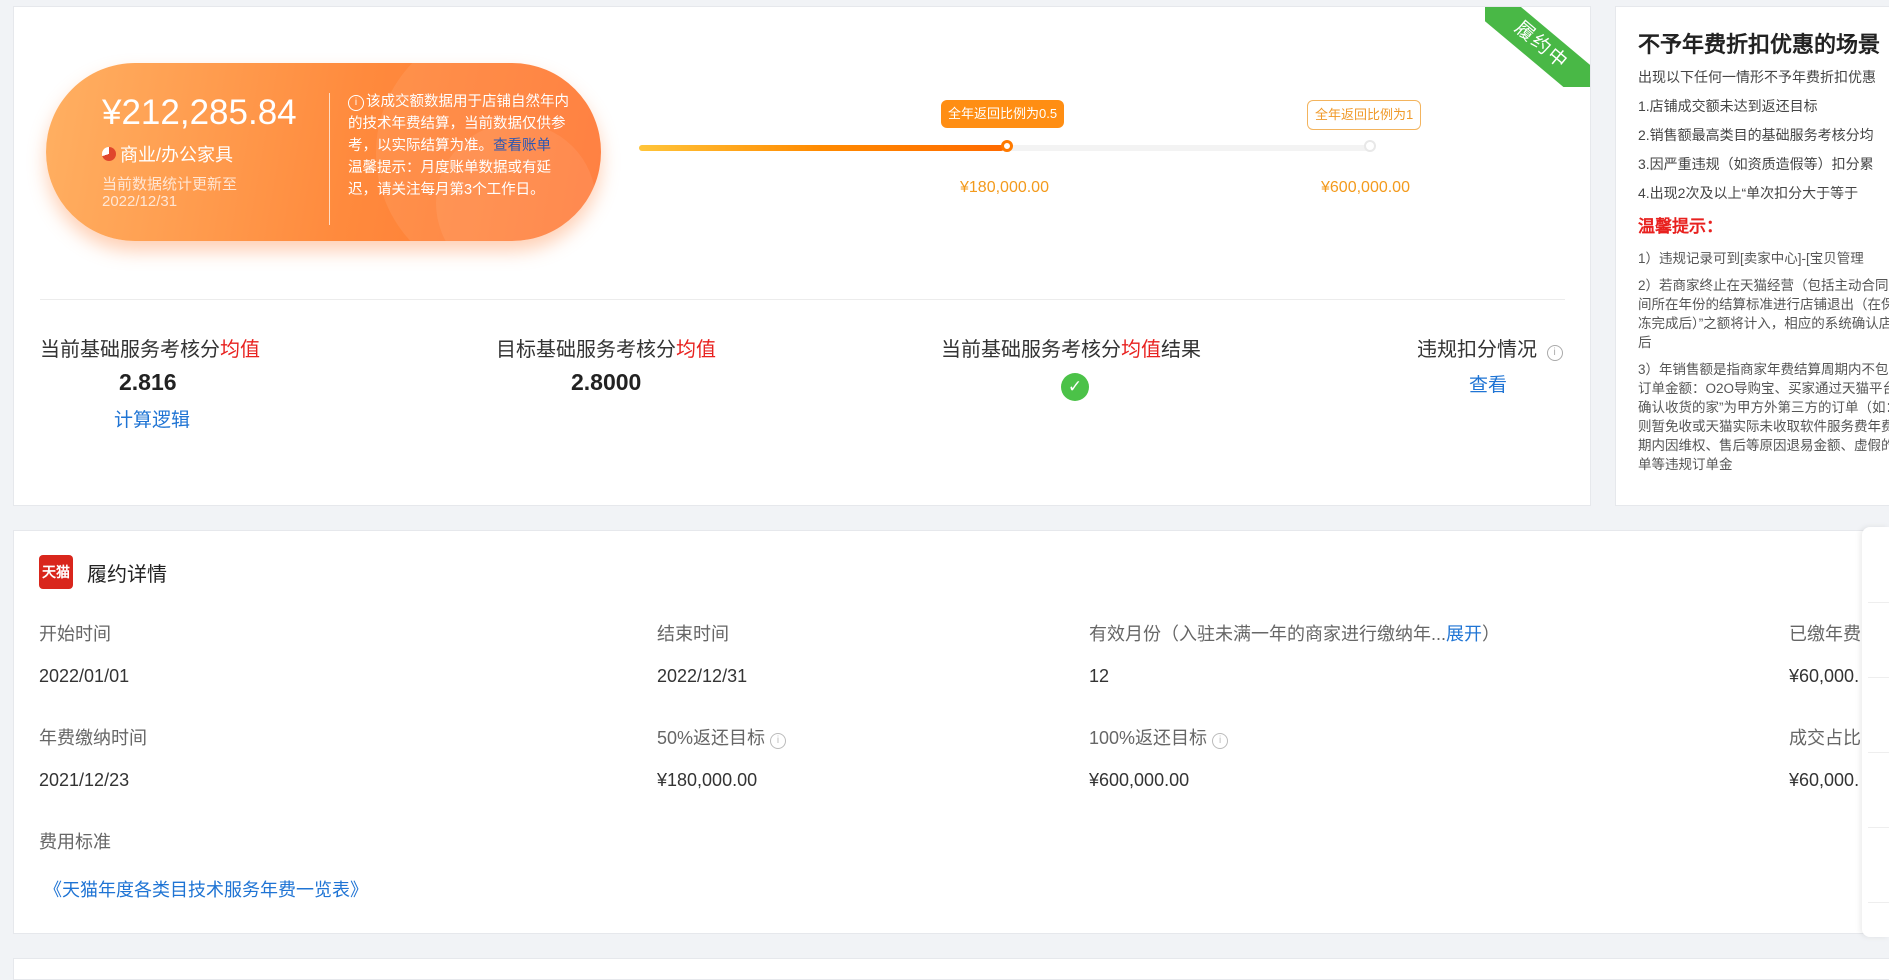 The width and height of the screenshot is (1889, 980). Describe the element at coordinates (1756, 135) in the screenshot. I see `rules-item: 2.销售额最高类目的基础服务考核分均` at that location.